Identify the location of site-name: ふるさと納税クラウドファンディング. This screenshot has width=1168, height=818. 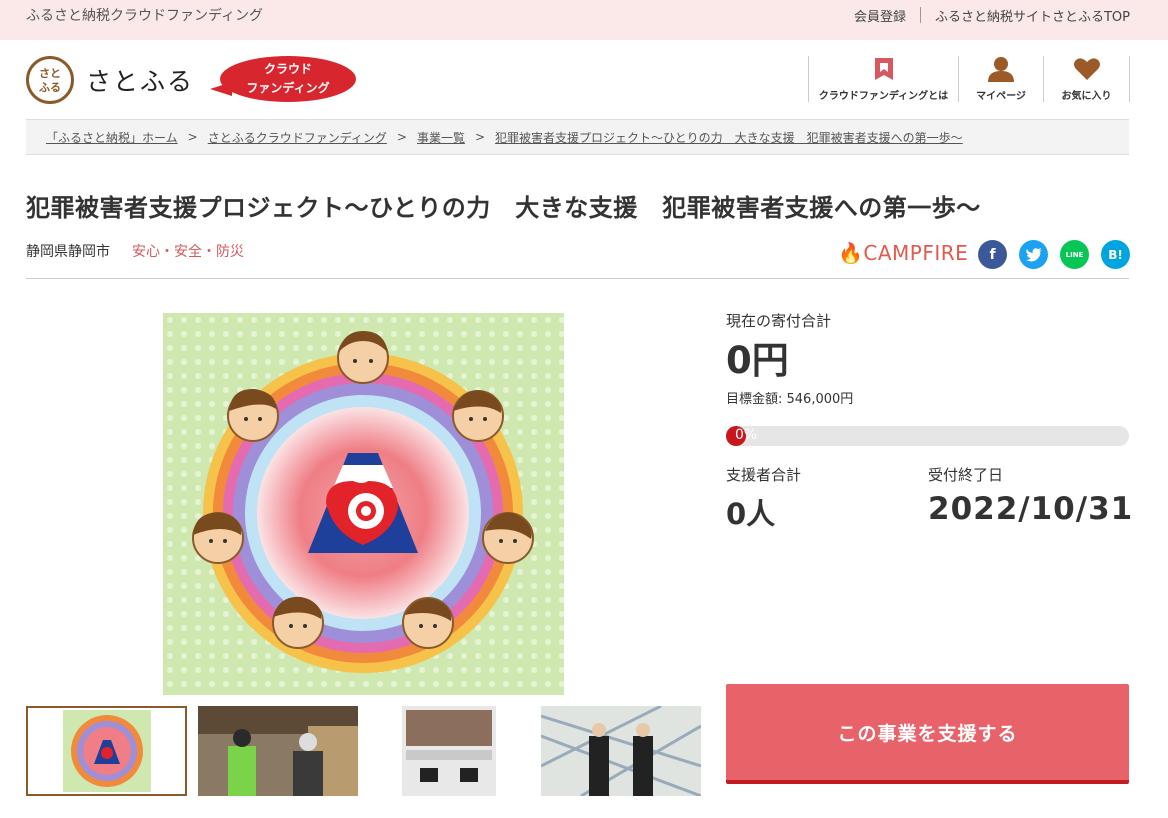
(145, 16).